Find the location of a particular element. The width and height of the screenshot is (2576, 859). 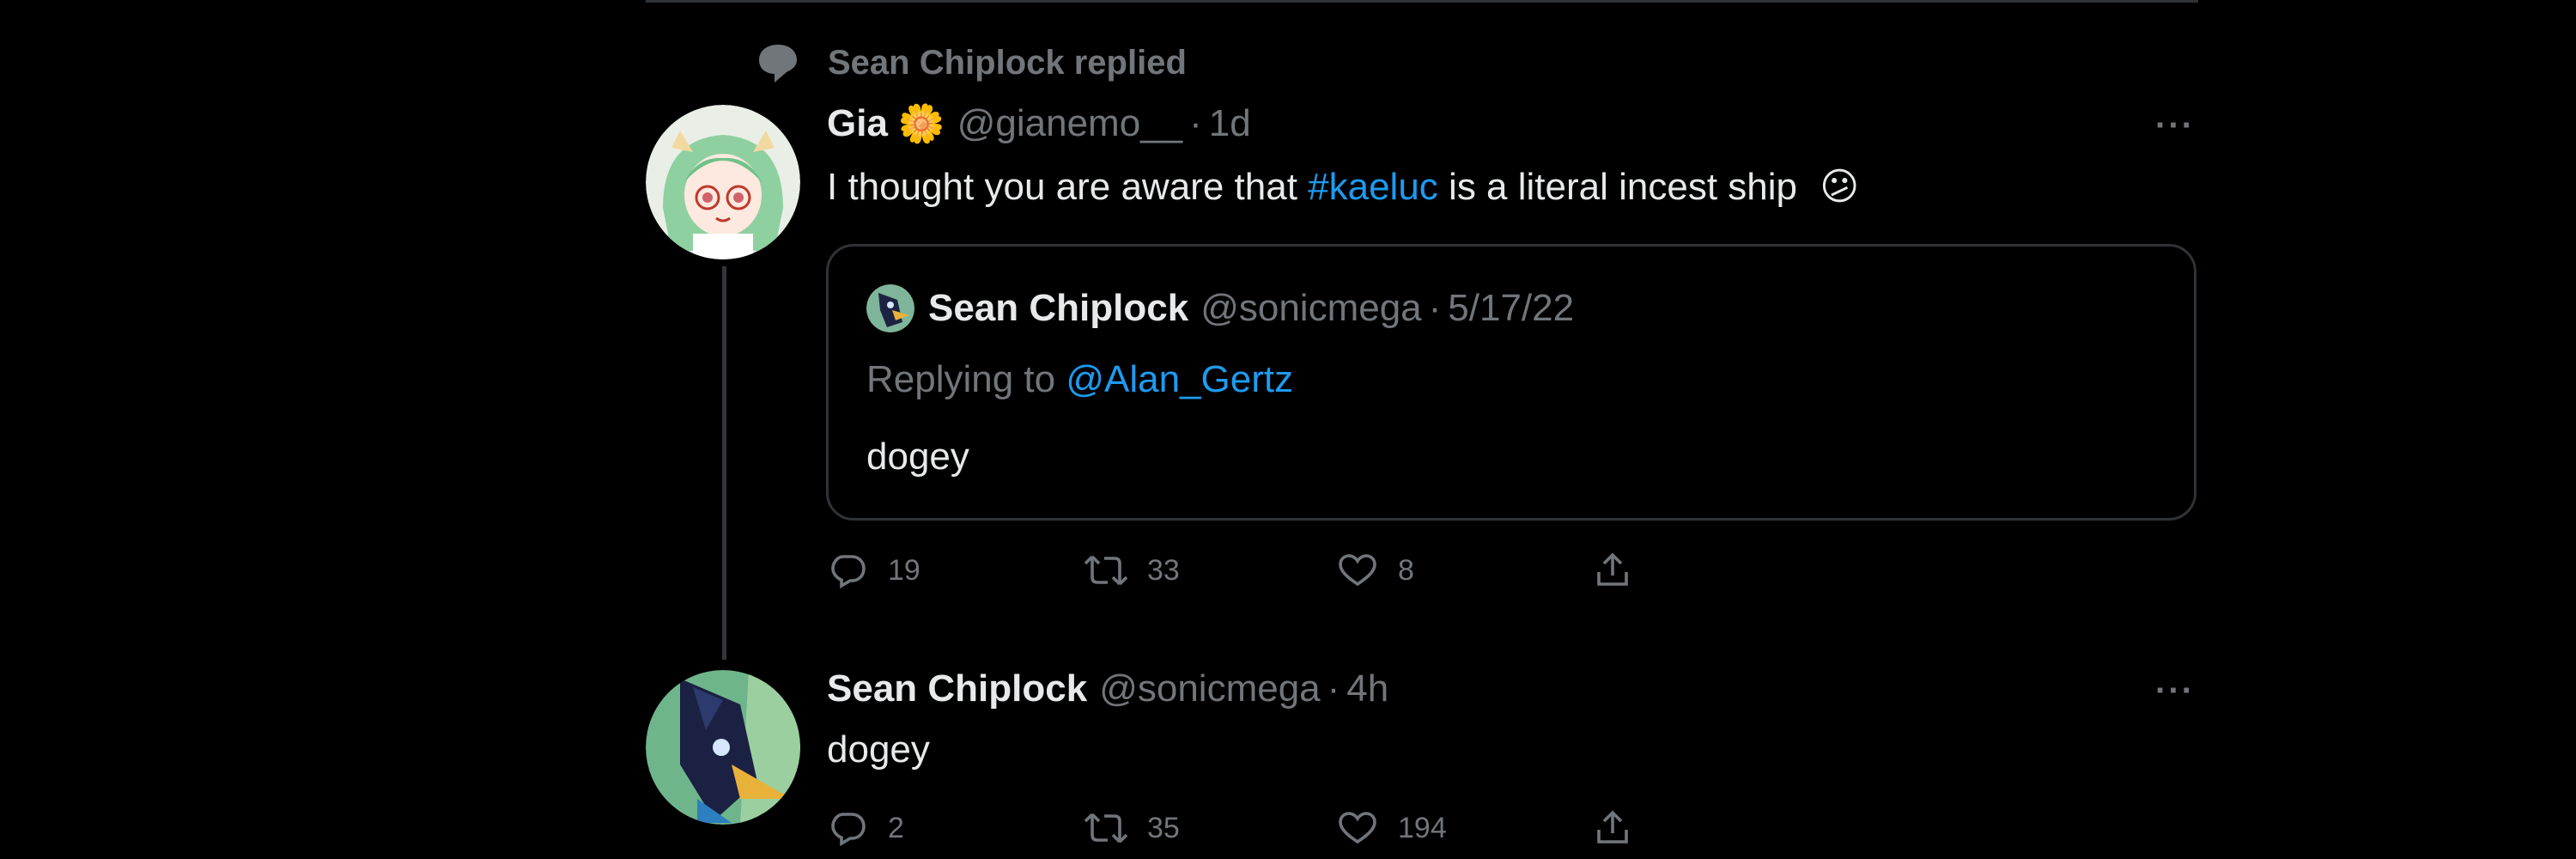

like-button: 194 is located at coordinates (1391, 828).